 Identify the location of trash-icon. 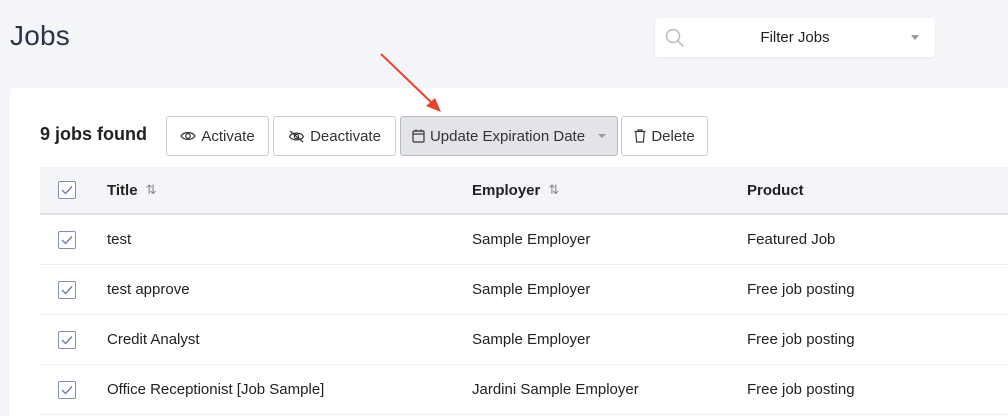
(640, 136).